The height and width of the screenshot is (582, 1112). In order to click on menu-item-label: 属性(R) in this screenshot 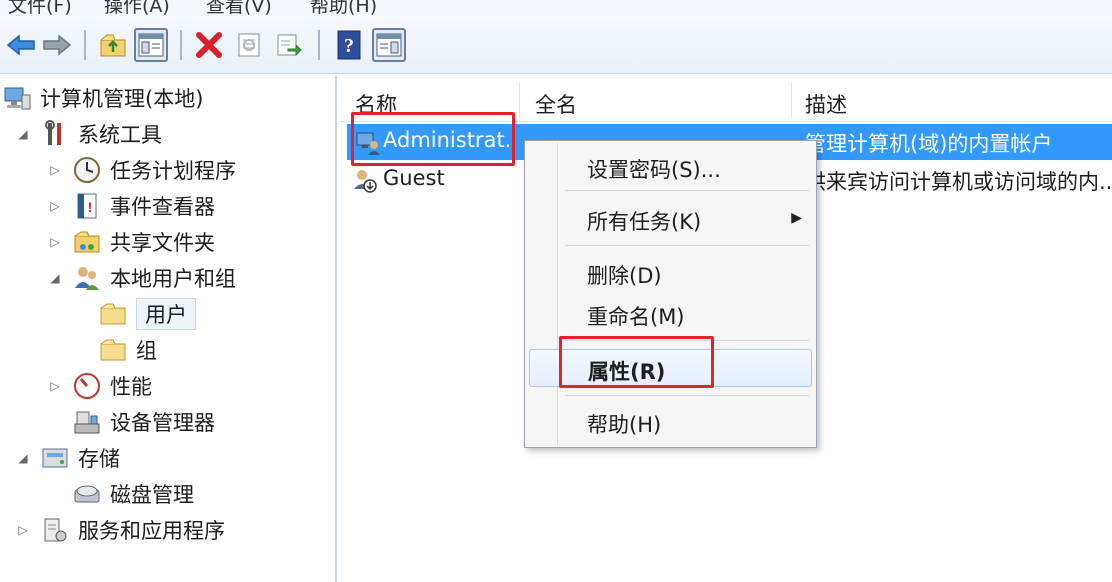, I will do `click(627, 372)`.